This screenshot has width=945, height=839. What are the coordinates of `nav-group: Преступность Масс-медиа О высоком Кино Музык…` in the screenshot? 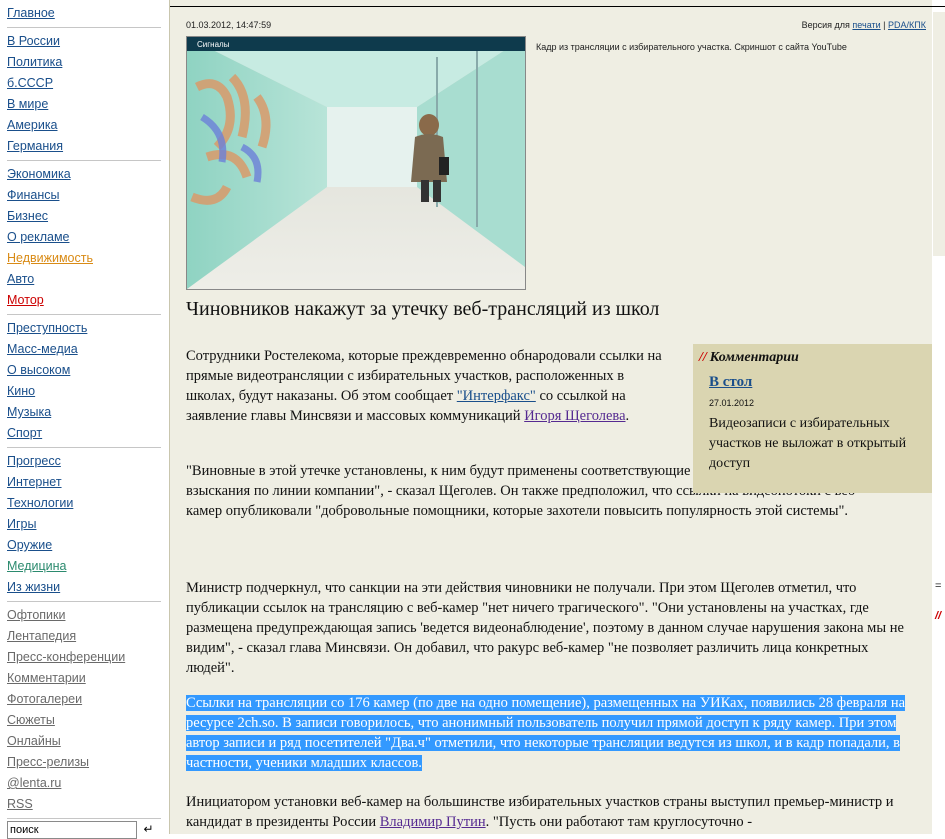 It's located at (84, 381).